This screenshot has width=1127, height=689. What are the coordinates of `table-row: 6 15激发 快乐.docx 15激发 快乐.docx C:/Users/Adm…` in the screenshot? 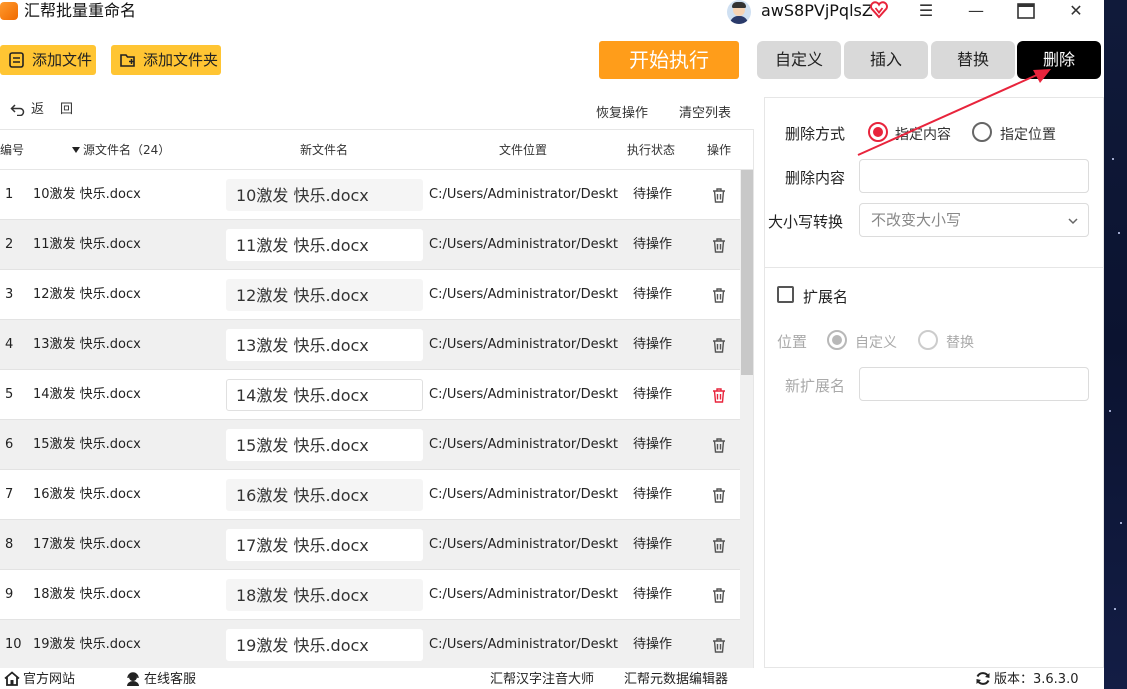 It's located at (370, 445).